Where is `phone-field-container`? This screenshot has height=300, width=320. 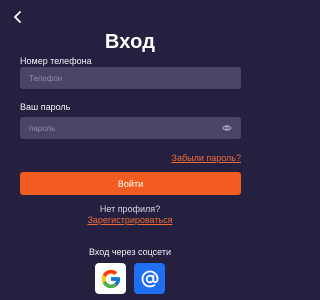 phone-field-container is located at coordinates (130, 78).